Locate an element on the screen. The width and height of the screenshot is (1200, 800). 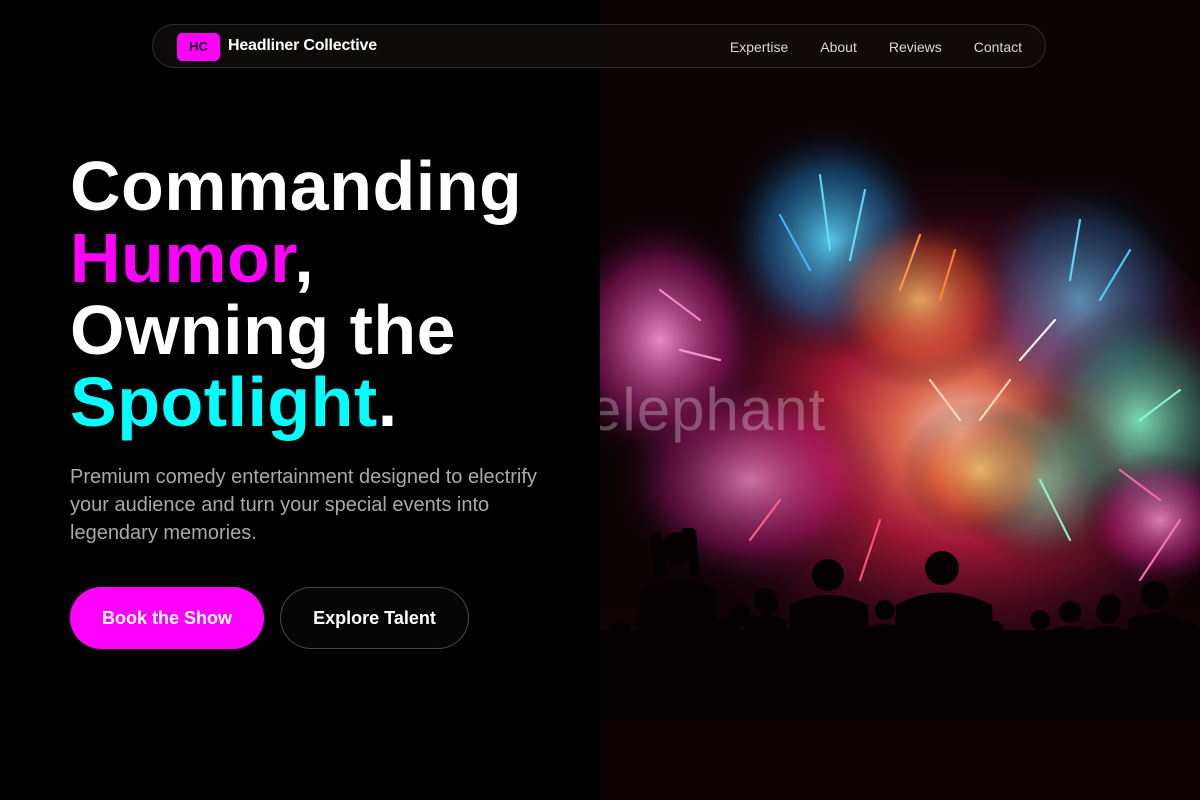
headline-line-2: Humor, is located at coordinates (296, 258).